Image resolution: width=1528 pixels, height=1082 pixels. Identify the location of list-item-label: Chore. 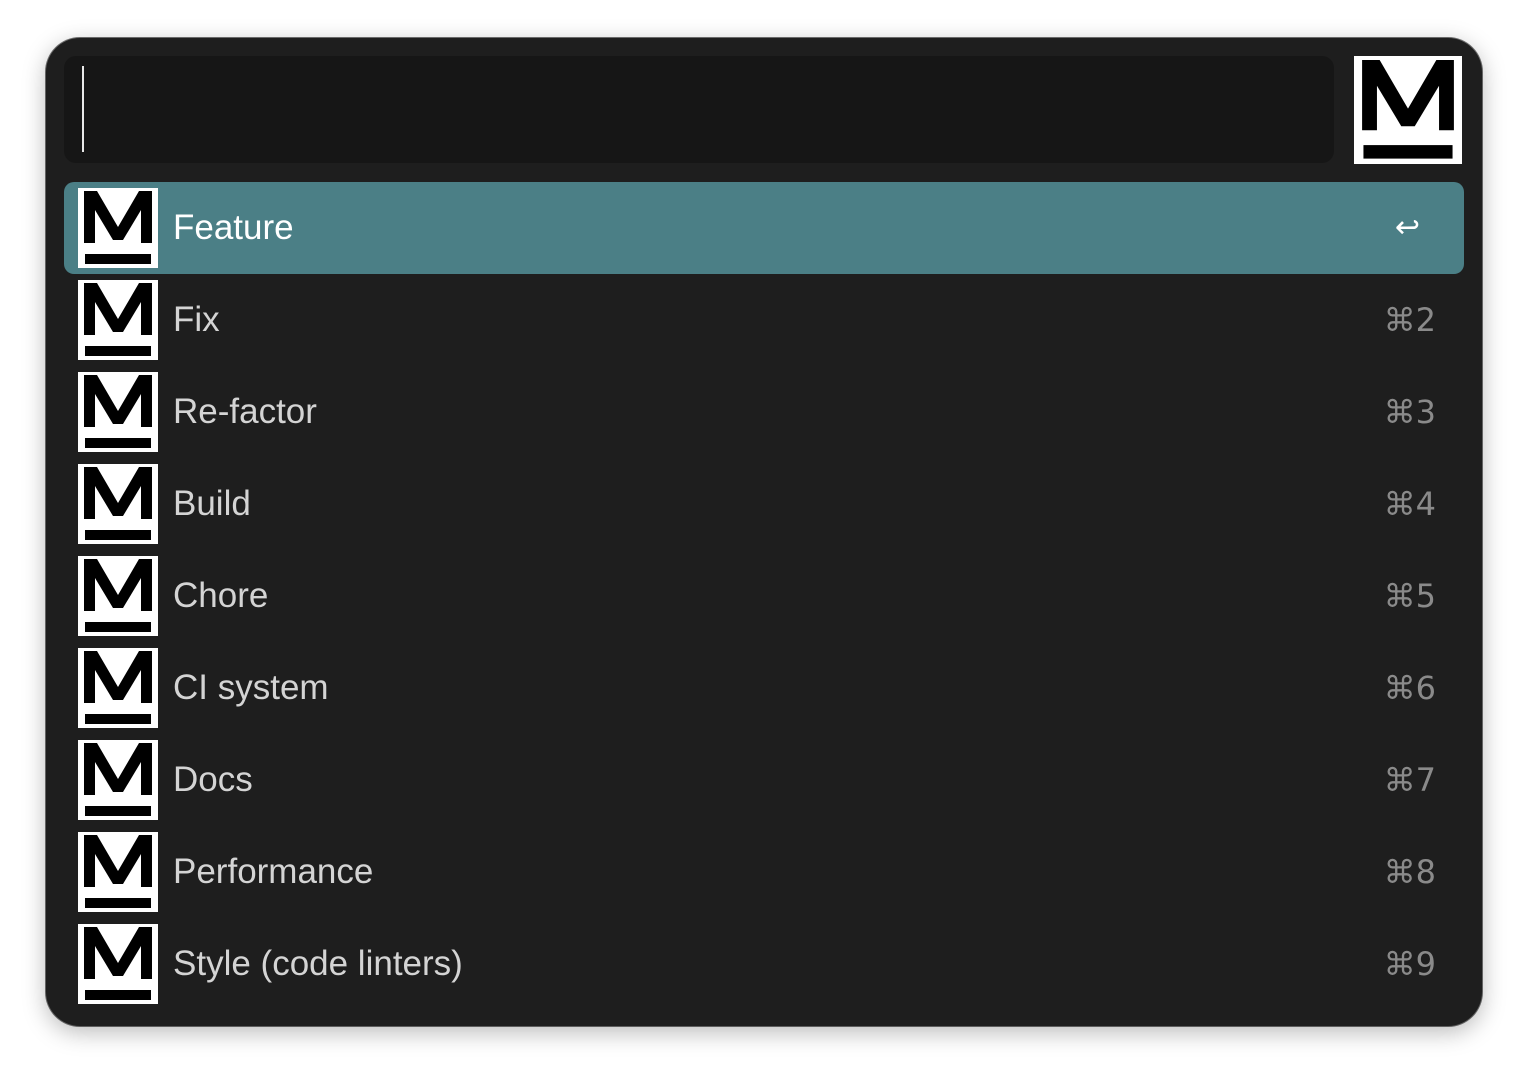
(221, 595).